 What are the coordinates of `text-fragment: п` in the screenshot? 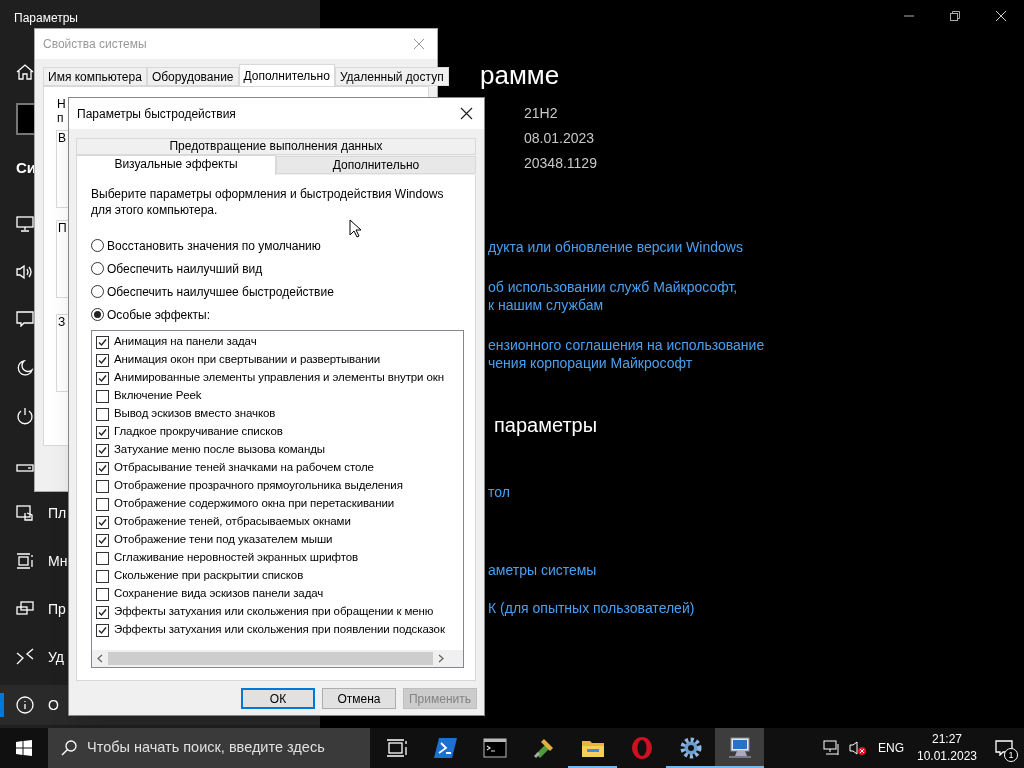 It's located at (60, 118).